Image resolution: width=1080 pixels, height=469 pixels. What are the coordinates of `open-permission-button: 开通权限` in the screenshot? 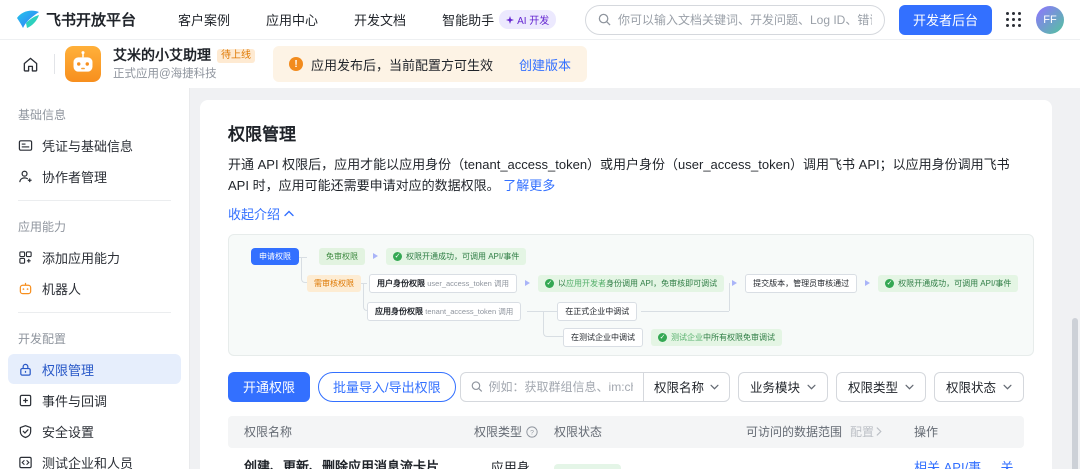 It's located at (269, 386).